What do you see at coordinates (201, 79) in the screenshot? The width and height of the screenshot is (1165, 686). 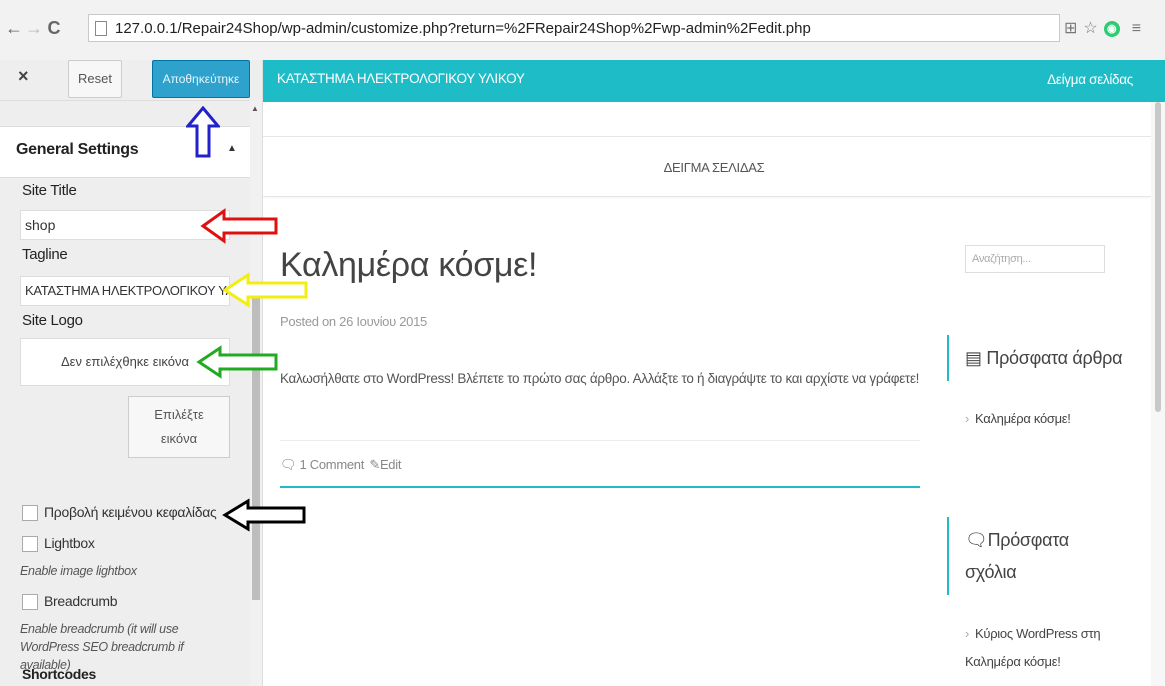 I see `save-button: Αποθηκεύτηκε` at bounding box center [201, 79].